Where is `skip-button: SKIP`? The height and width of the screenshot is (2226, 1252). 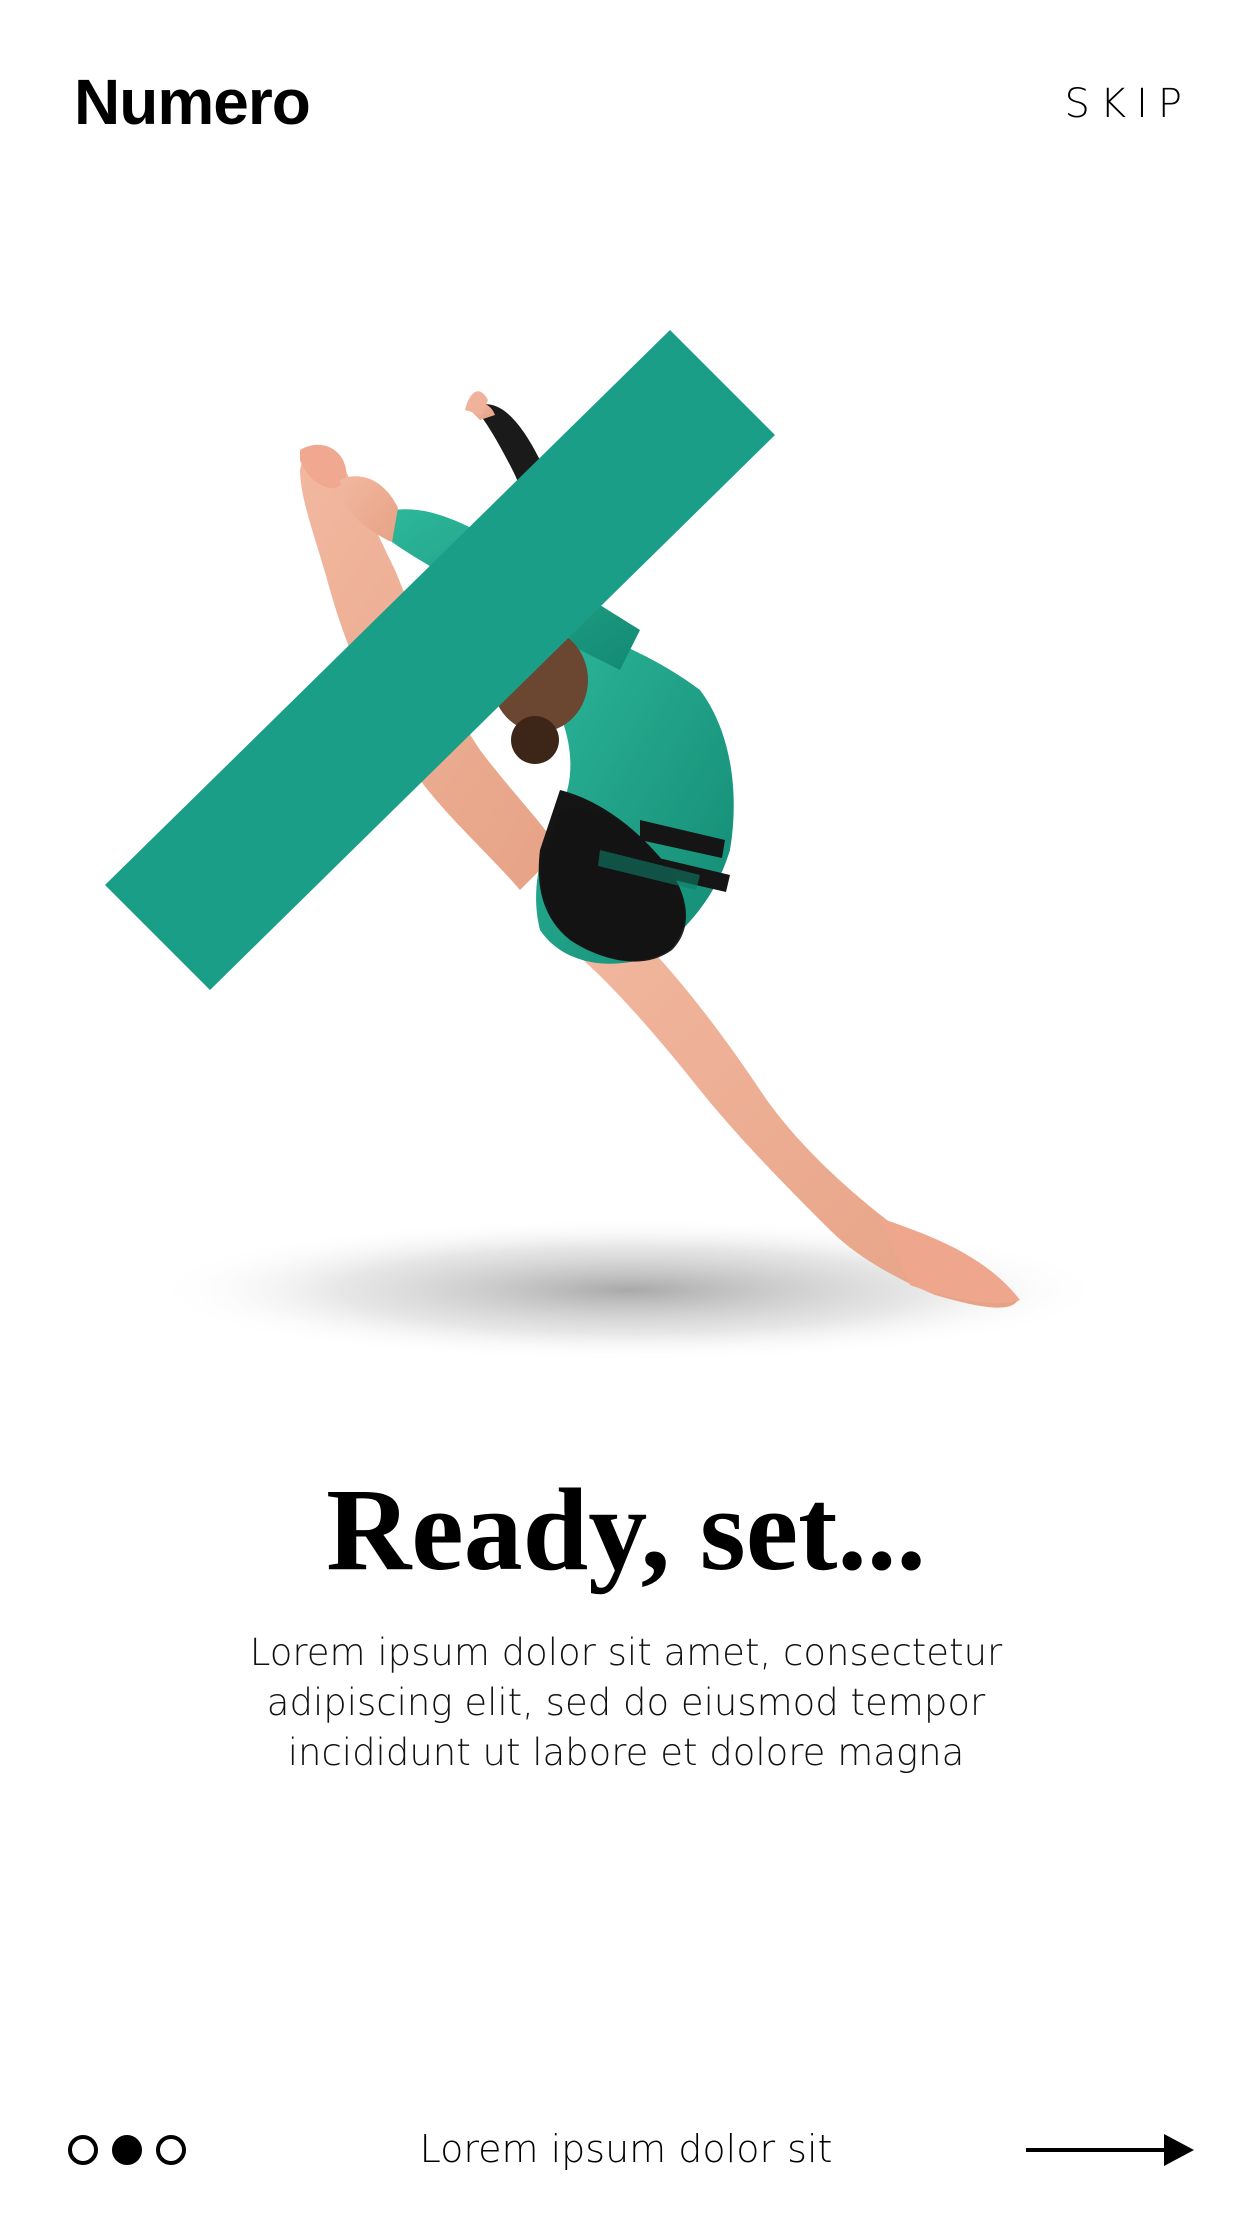
skip-button: SKIP is located at coordinates (1128, 104).